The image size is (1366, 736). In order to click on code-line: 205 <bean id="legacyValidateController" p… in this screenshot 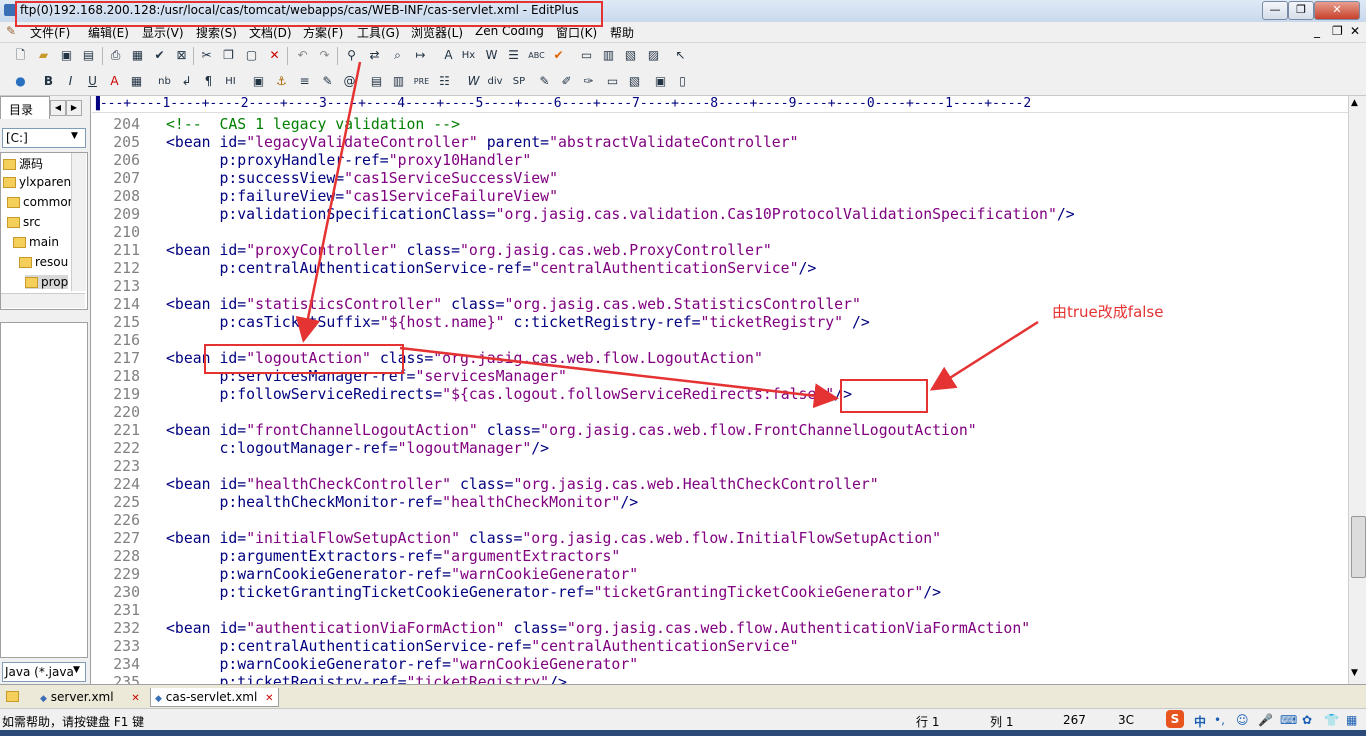, I will do `click(445, 143)`.